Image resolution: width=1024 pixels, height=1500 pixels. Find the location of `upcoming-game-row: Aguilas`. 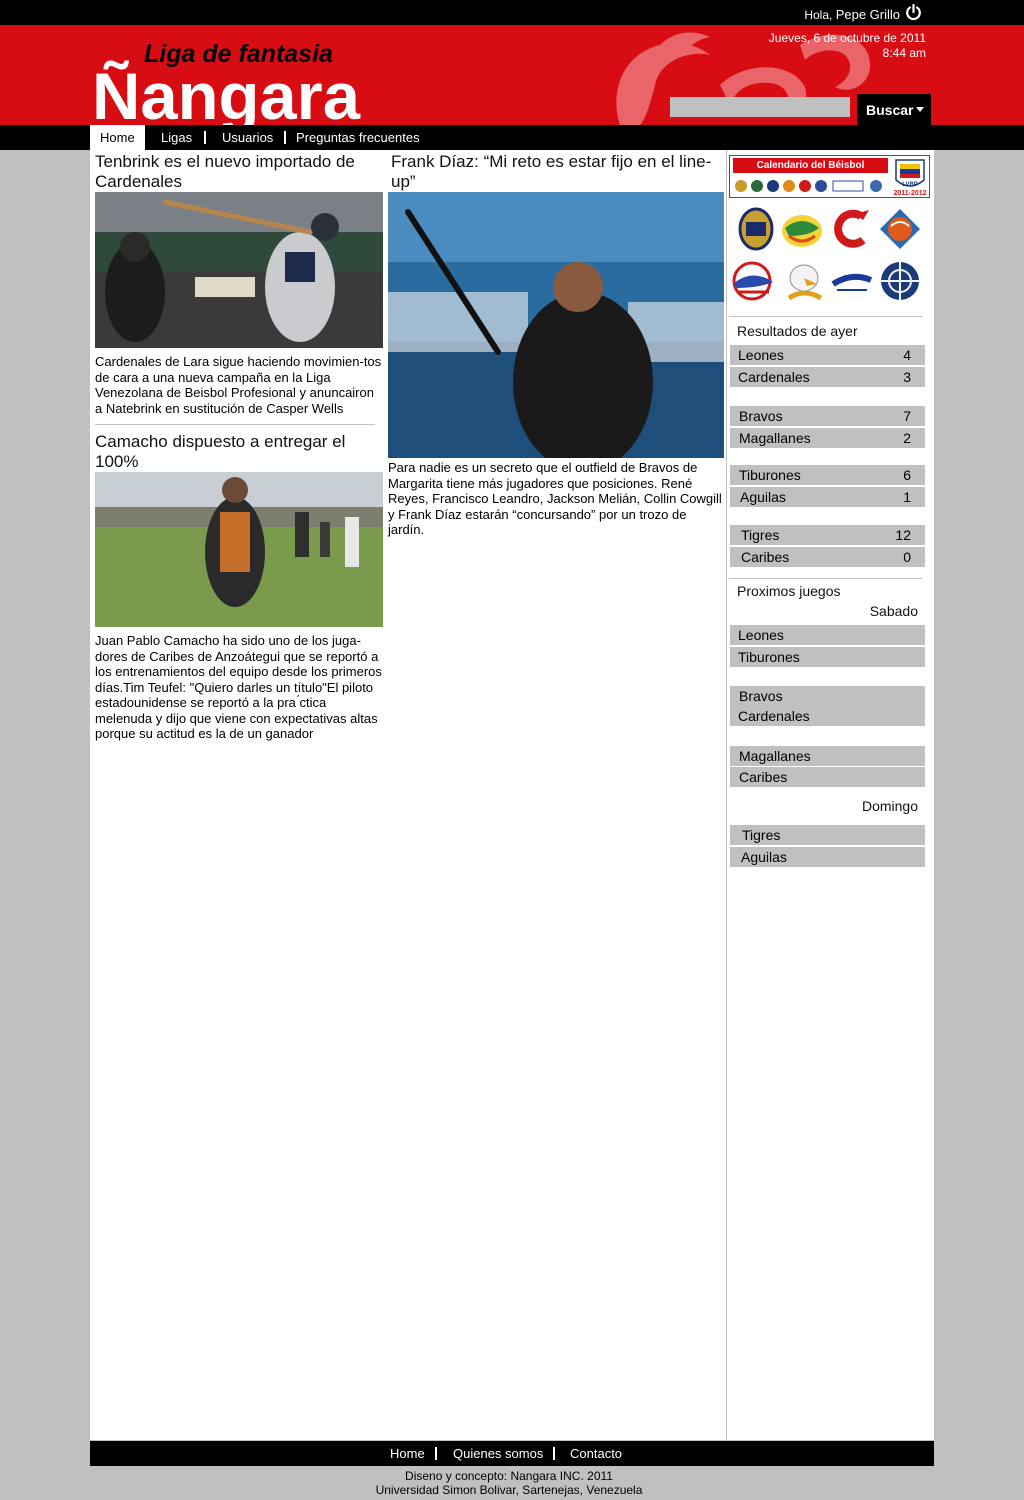

upcoming-game-row: Aguilas is located at coordinates (827, 857).